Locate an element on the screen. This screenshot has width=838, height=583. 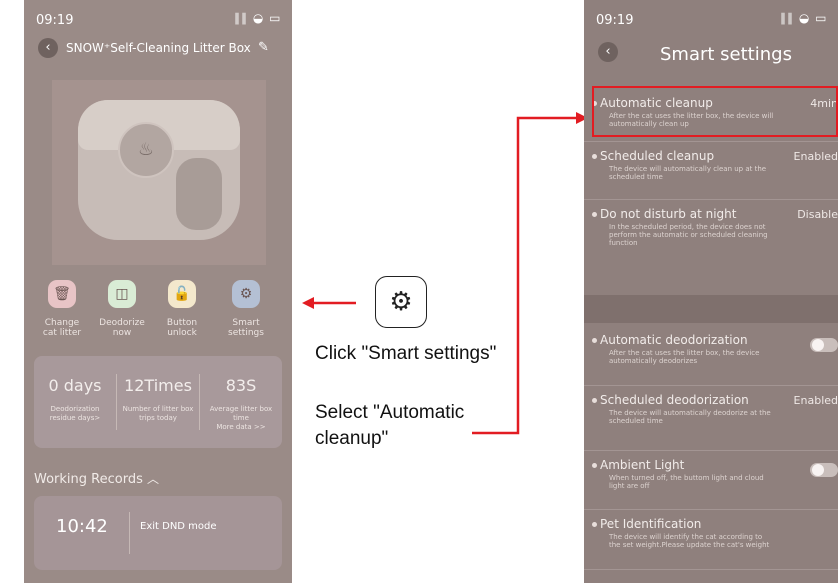
click-instruction: Click "Smart settings" is located at coordinates (406, 353).